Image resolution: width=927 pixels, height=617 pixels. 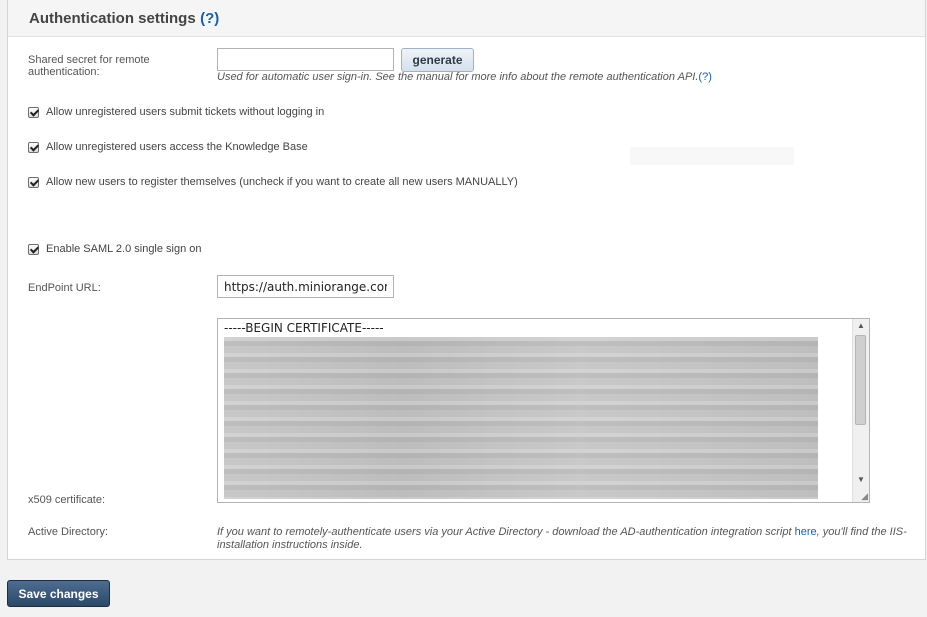 I want to click on generate-button: generate, so click(x=437, y=60).